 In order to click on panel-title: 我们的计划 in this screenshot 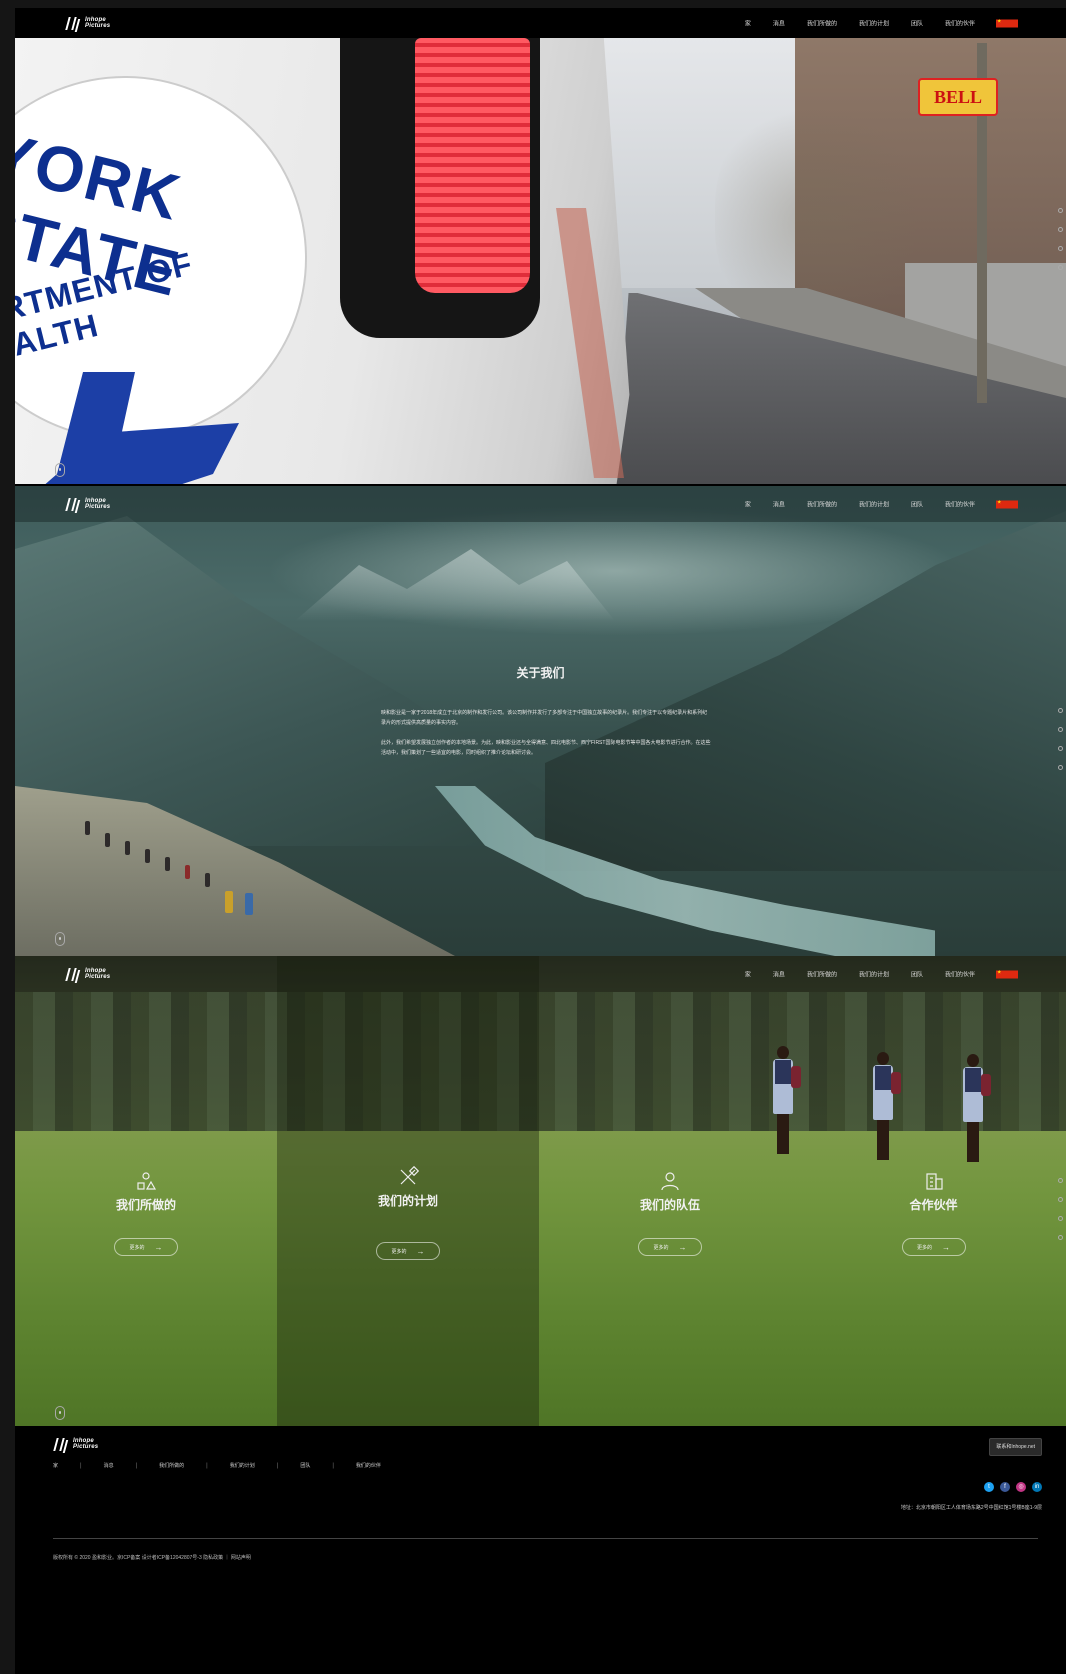, I will do `click(407, 1201)`.